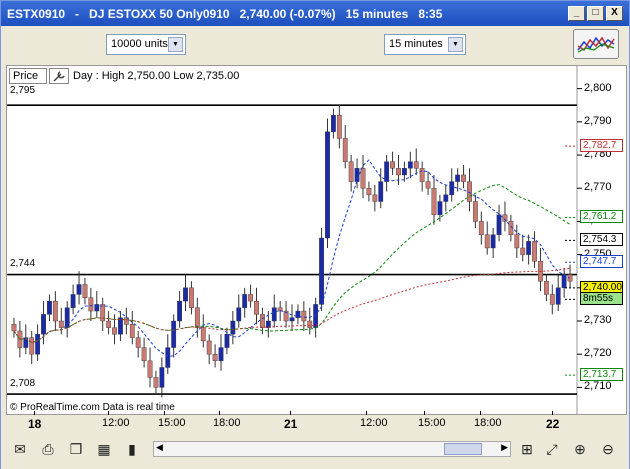 The image size is (630, 469). I want to click on price-label: 2,754.3, so click(601, 240).